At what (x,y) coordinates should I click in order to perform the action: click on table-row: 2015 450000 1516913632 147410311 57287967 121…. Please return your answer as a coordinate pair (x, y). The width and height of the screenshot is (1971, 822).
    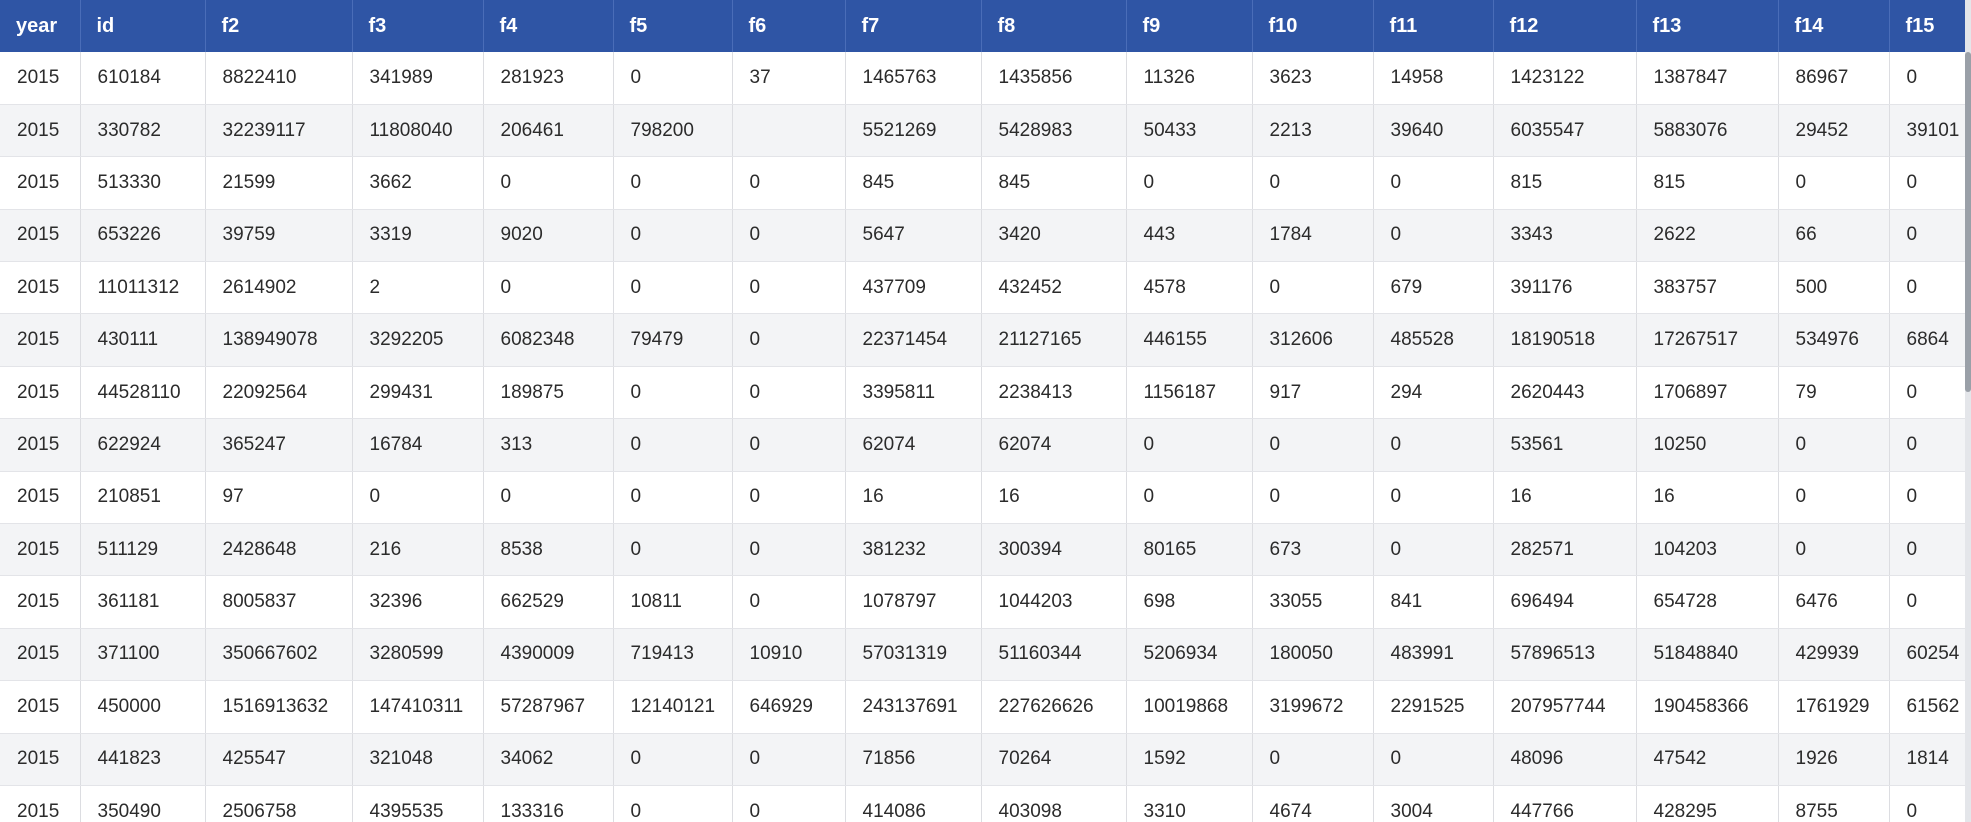
    Looking at the image, I should click on (985, 707).